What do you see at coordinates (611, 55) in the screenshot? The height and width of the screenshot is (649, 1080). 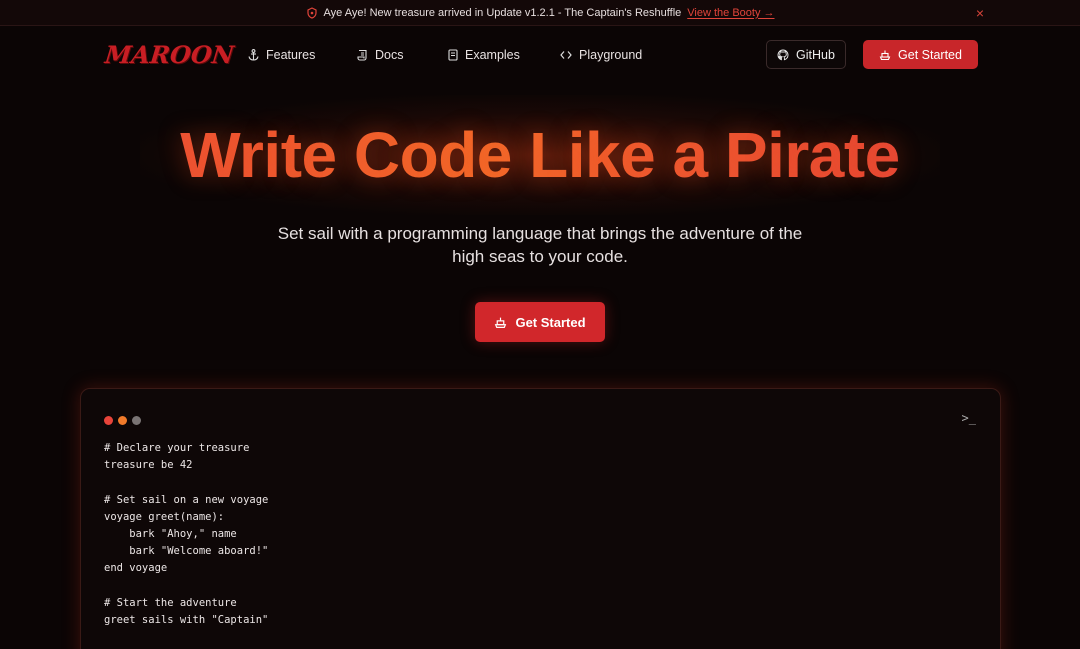 I see `nav-label: Playground` at bounding box center [611, 55].